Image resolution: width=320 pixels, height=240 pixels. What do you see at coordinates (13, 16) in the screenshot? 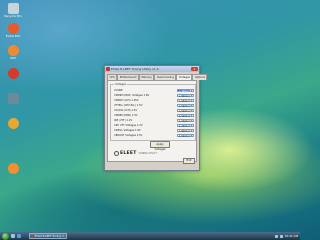
I see `desktop-icon-label: Recycle Bin` at bounding box center [13, 16].